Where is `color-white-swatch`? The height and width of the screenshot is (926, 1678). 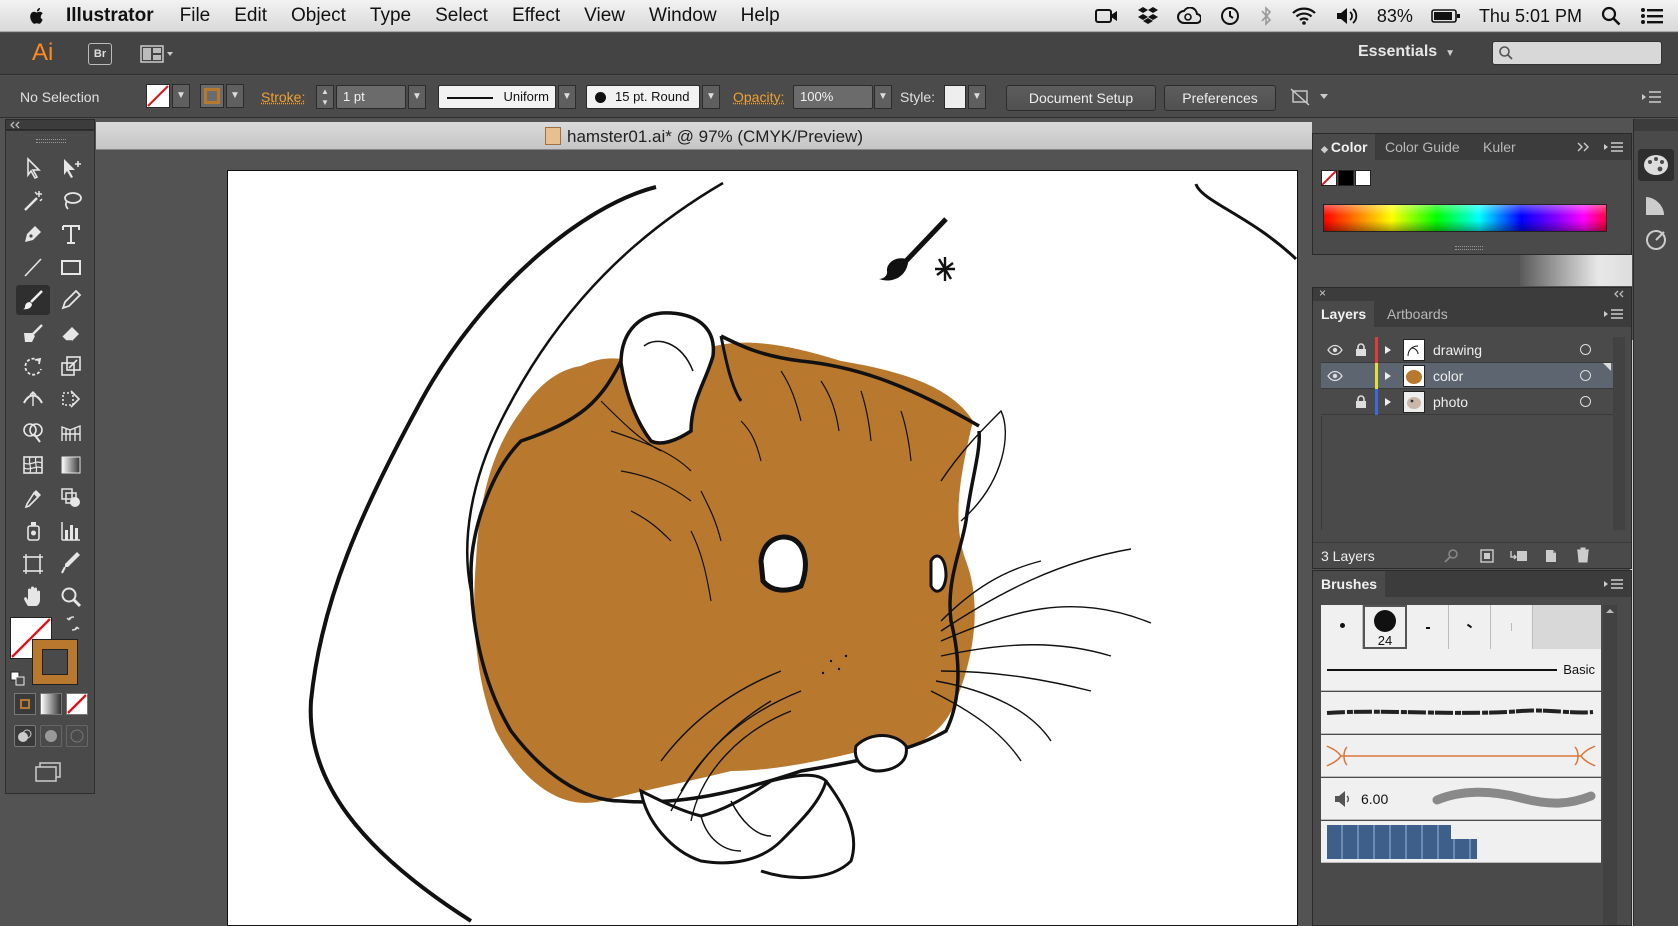
color-white-swatch is located at coordinates (1363, 178).